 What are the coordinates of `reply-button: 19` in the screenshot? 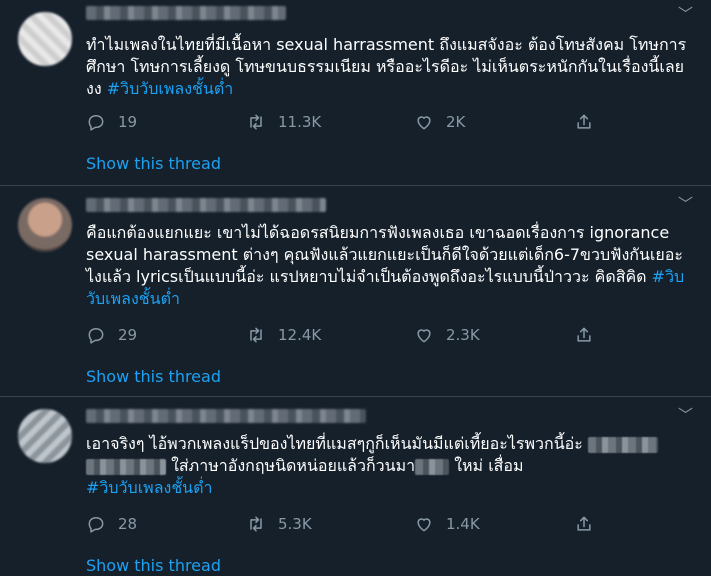 It's located at (111, 122).